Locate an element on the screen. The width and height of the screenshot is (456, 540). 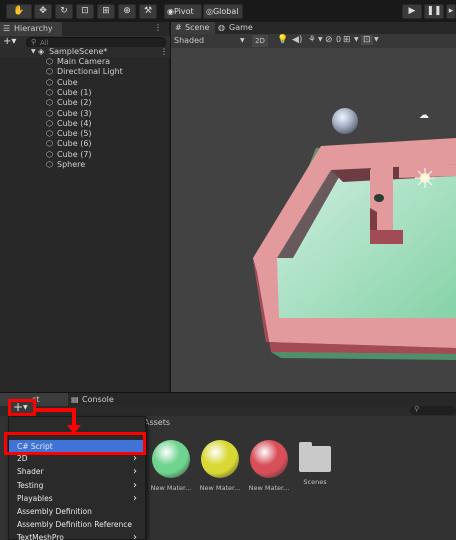
annotation-arrow is located at coordinates (58, 421).